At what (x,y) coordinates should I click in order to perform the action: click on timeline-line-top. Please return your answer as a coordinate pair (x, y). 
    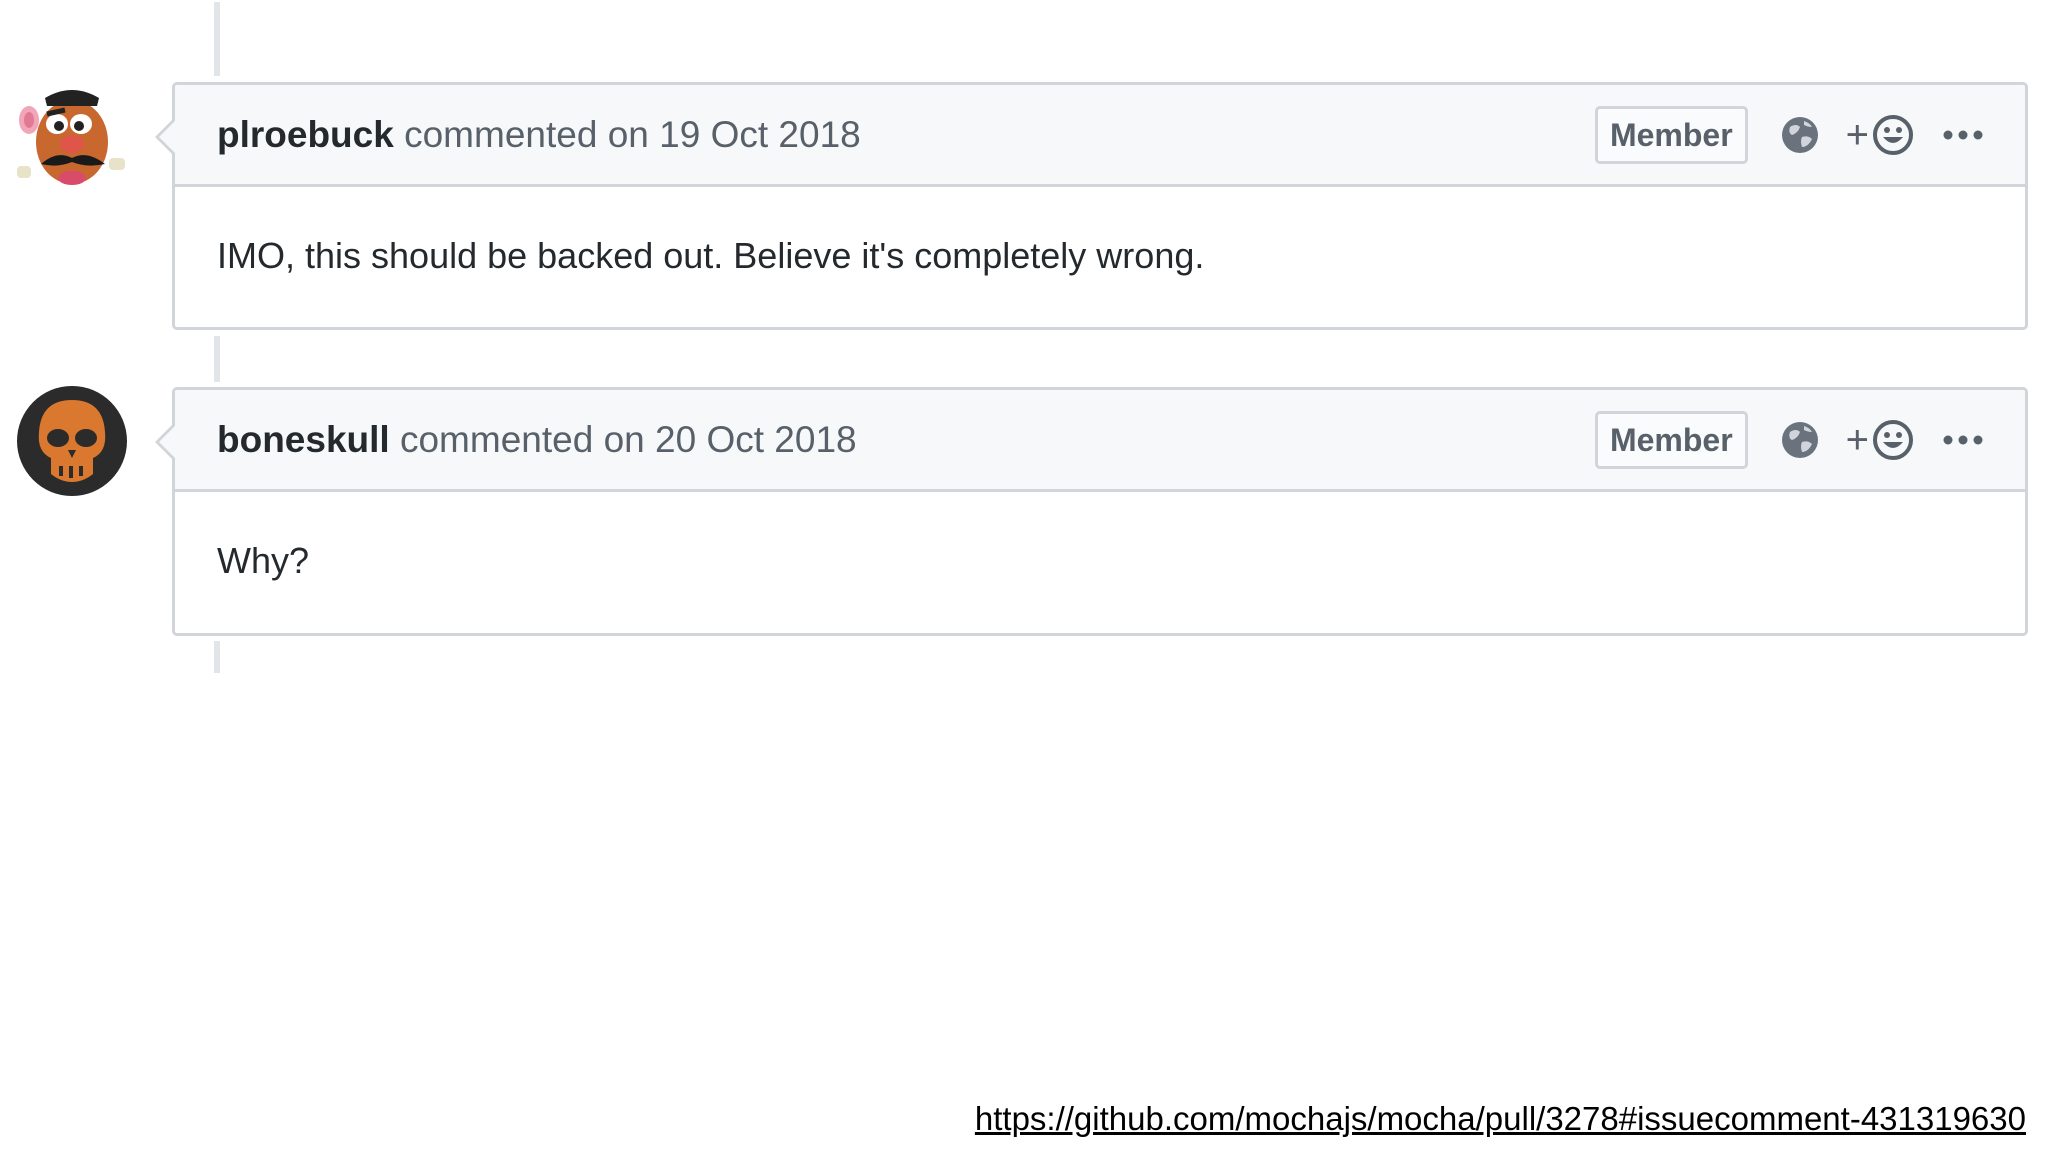
    Looking at the image, I should click on (217, 39).